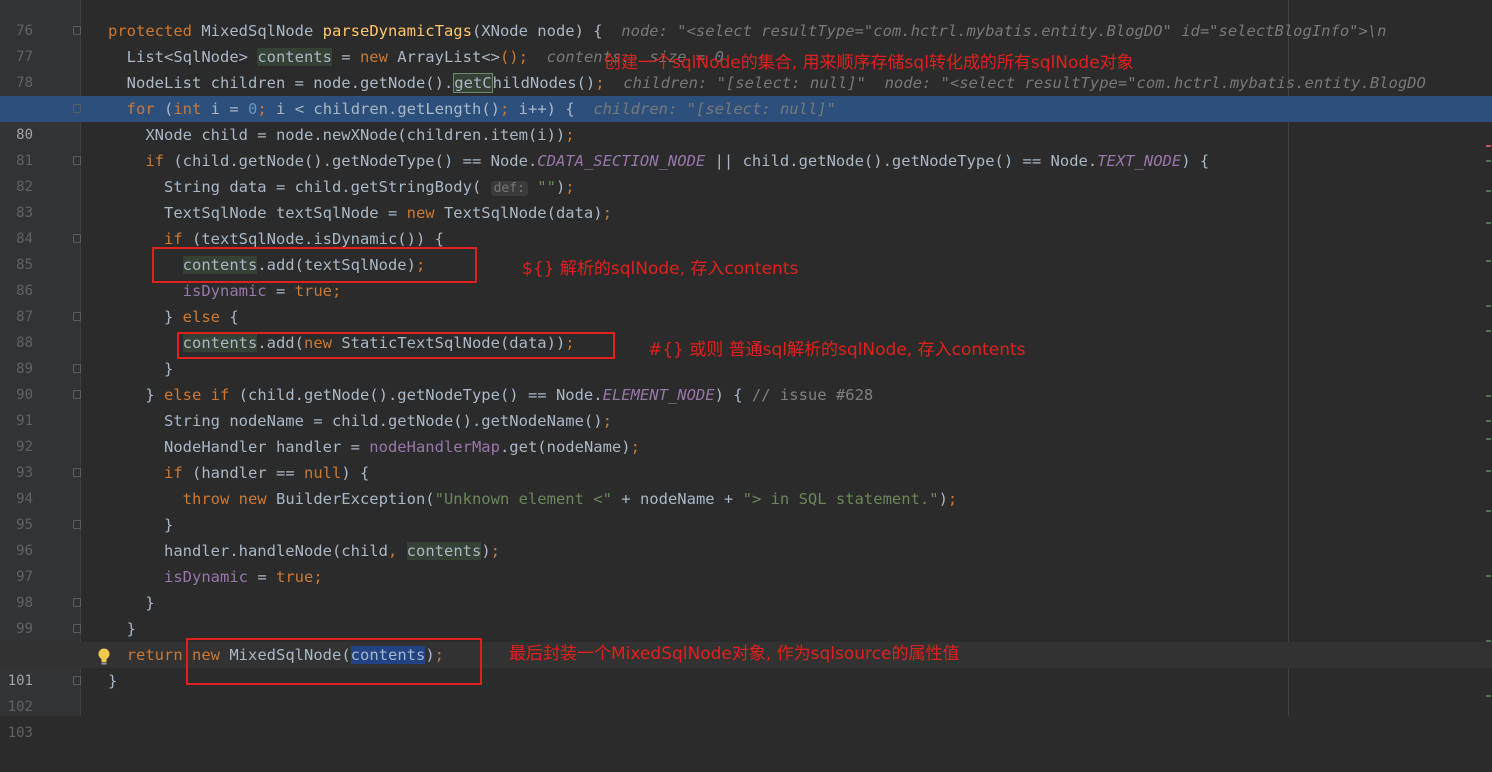 This screenshot has height=772, width=1492. What do you see at coordinates (1488, 146) in the screenshot?
I see `error-marker` at bounding box center [1488, 146].